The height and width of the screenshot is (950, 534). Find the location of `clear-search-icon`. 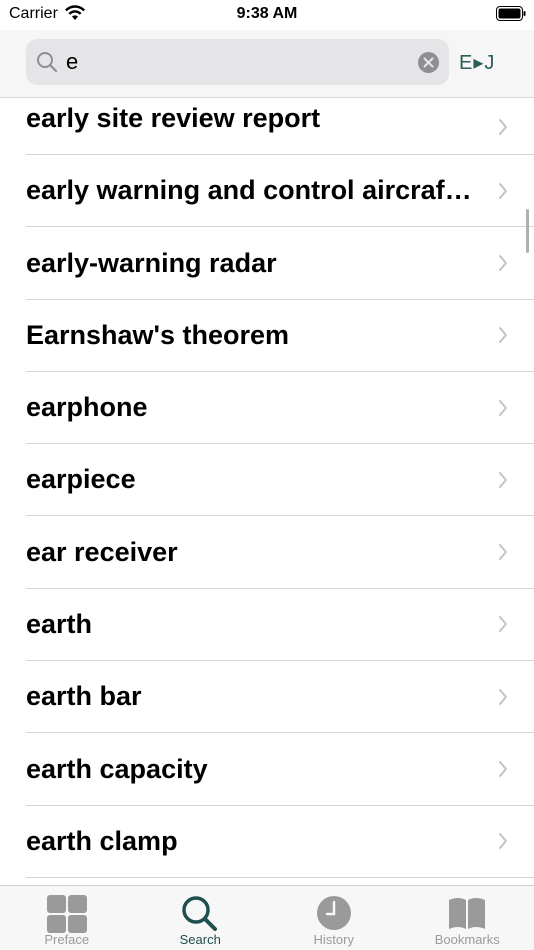

clear-search-icon is located at coordinates (428, 62).